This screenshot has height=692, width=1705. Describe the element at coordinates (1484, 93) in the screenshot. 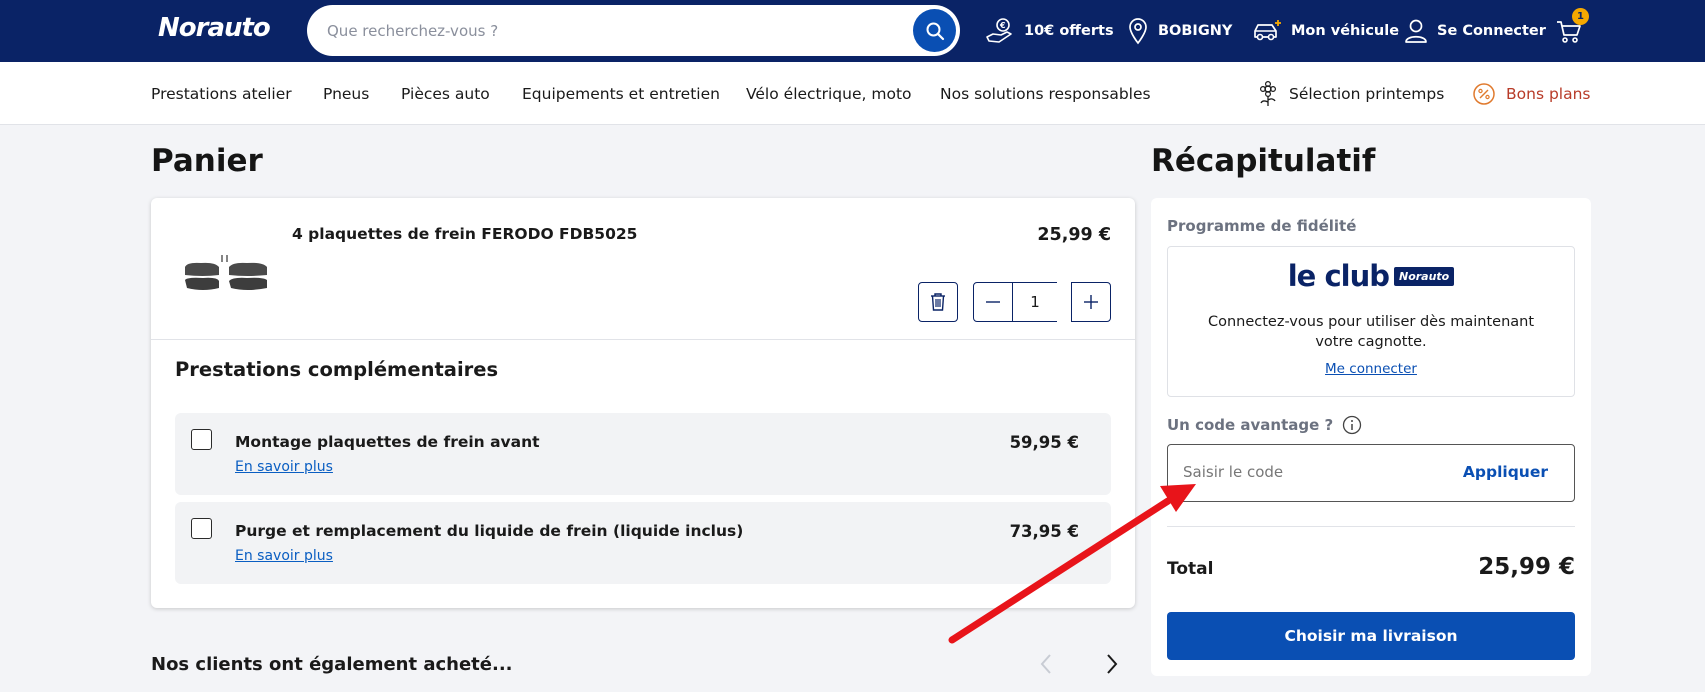

I see `percent-tag-icon` at that location.